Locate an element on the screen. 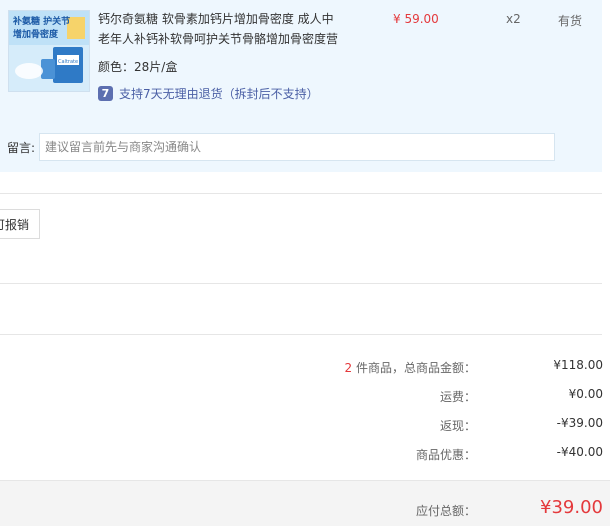  payable-value: ¥39.00 is located at coordinates (571, 507).